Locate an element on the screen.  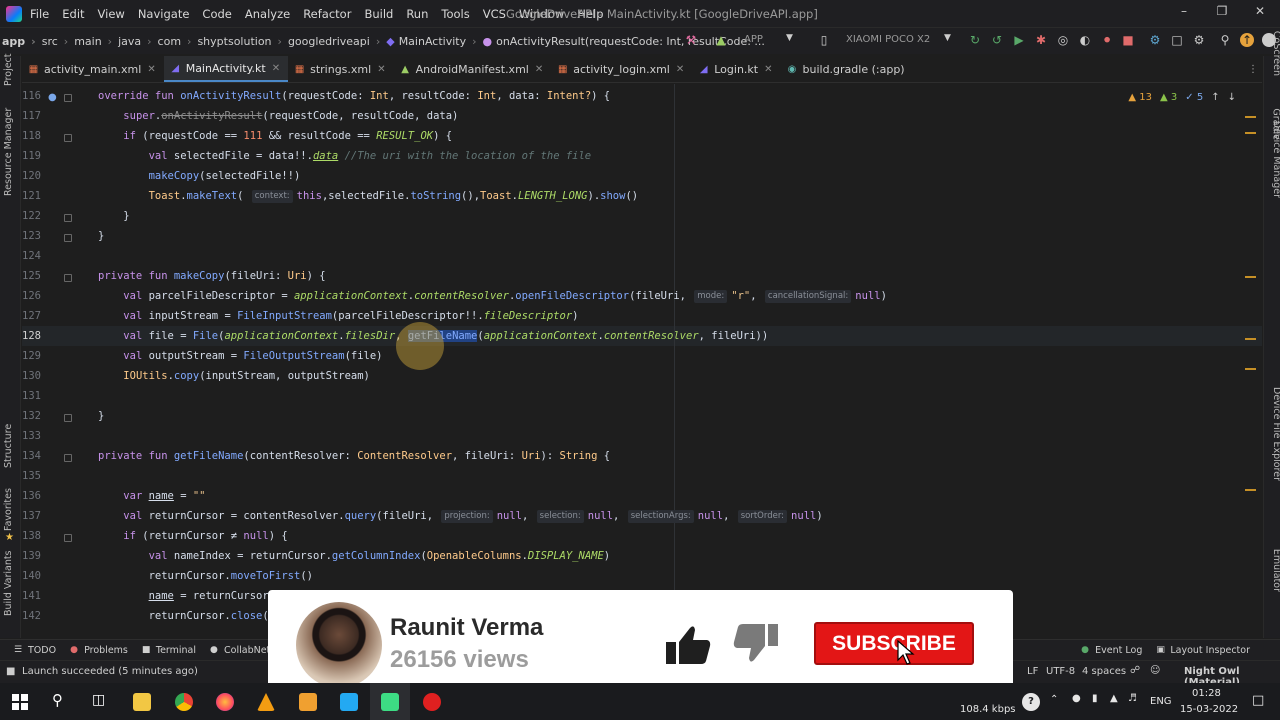
thumbs-down-icon is located at coordinates (756, 643).